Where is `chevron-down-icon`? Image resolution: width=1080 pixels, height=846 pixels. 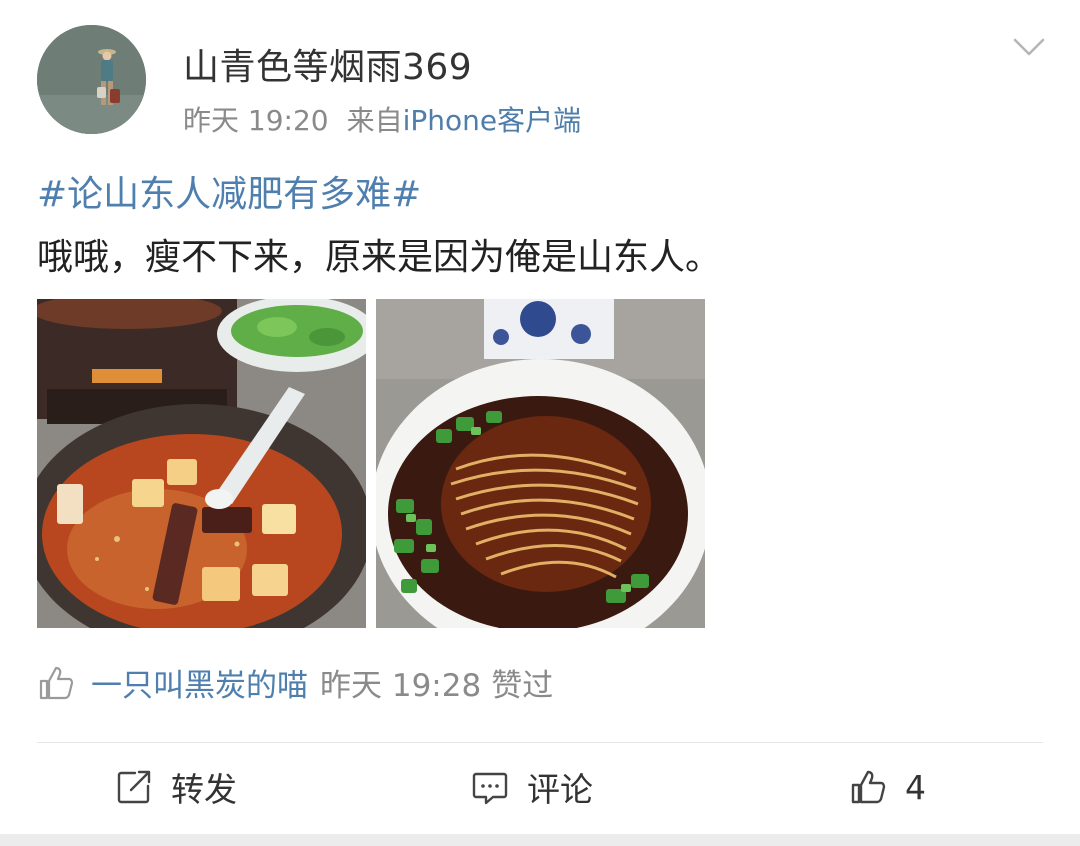 chevron-down-icon is located at coordinates (1029, 47).